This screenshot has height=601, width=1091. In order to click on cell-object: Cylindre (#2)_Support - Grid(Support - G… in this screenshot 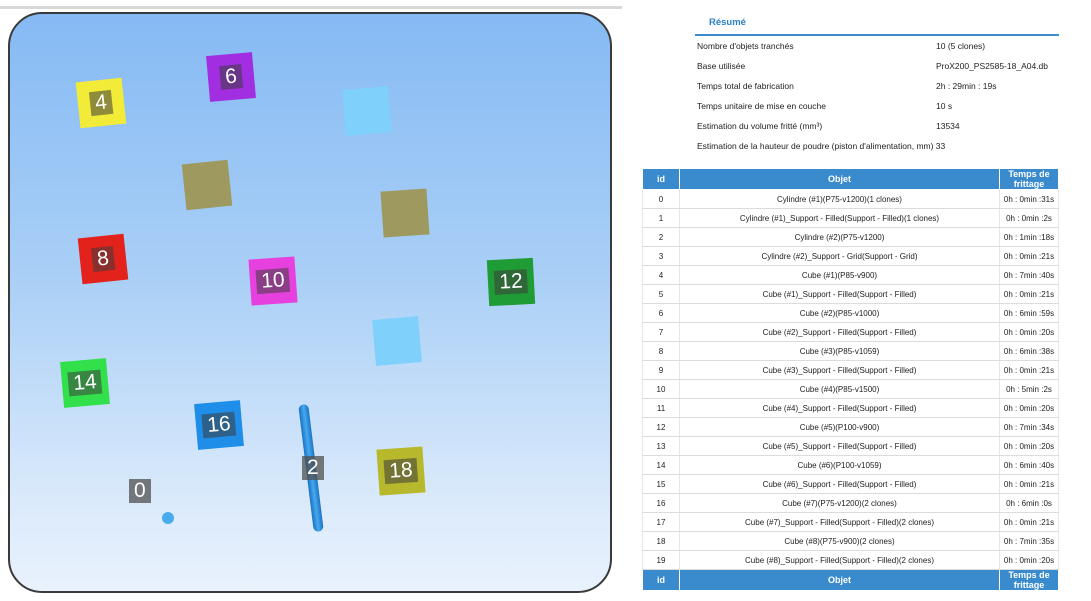, I will do `click(839, 256)`.